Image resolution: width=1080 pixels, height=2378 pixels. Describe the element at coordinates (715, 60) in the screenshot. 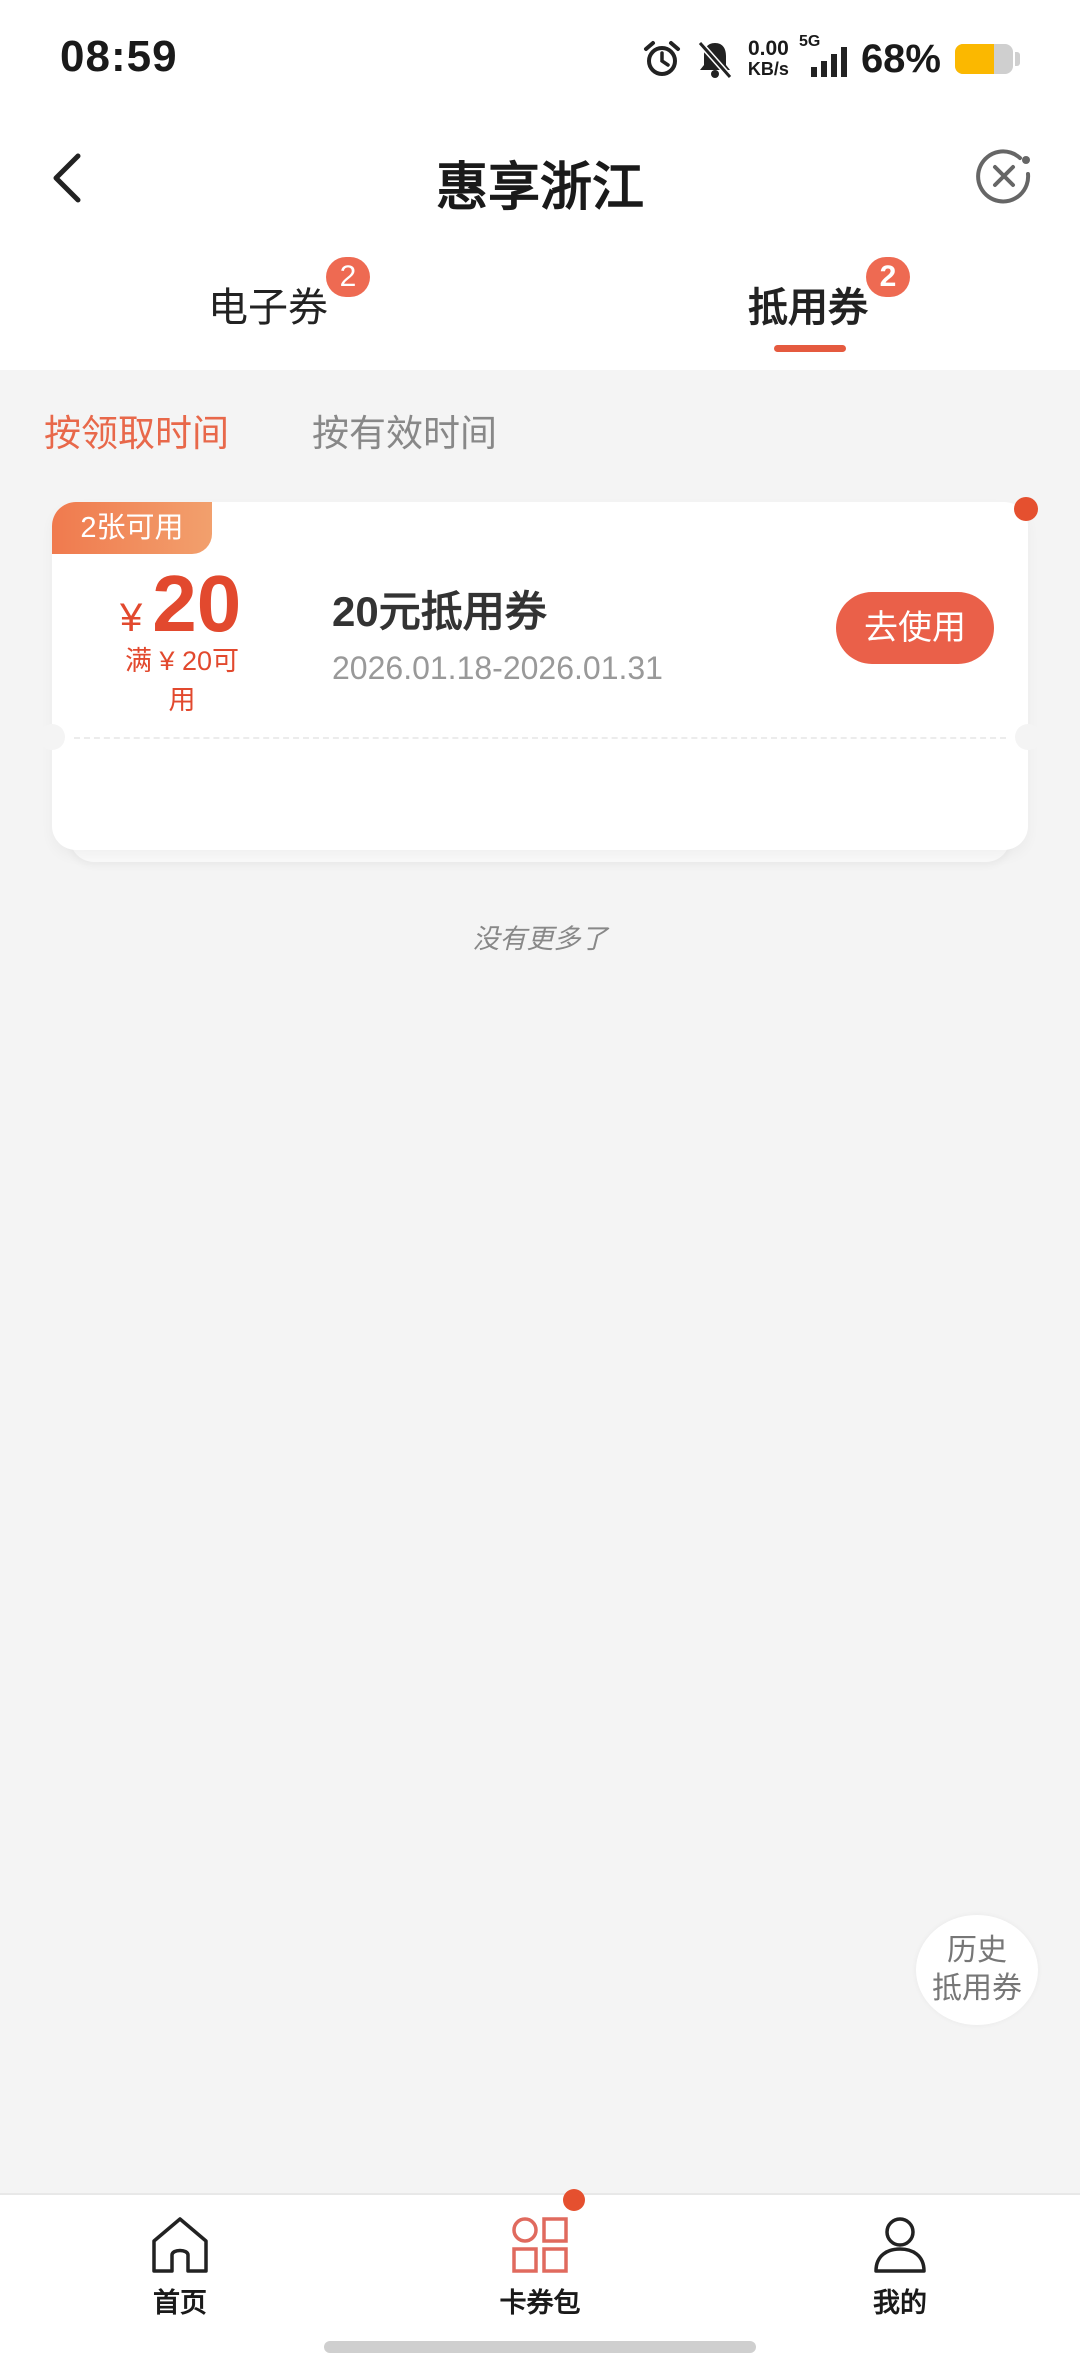

I see `bell-muted-icon` at that location.